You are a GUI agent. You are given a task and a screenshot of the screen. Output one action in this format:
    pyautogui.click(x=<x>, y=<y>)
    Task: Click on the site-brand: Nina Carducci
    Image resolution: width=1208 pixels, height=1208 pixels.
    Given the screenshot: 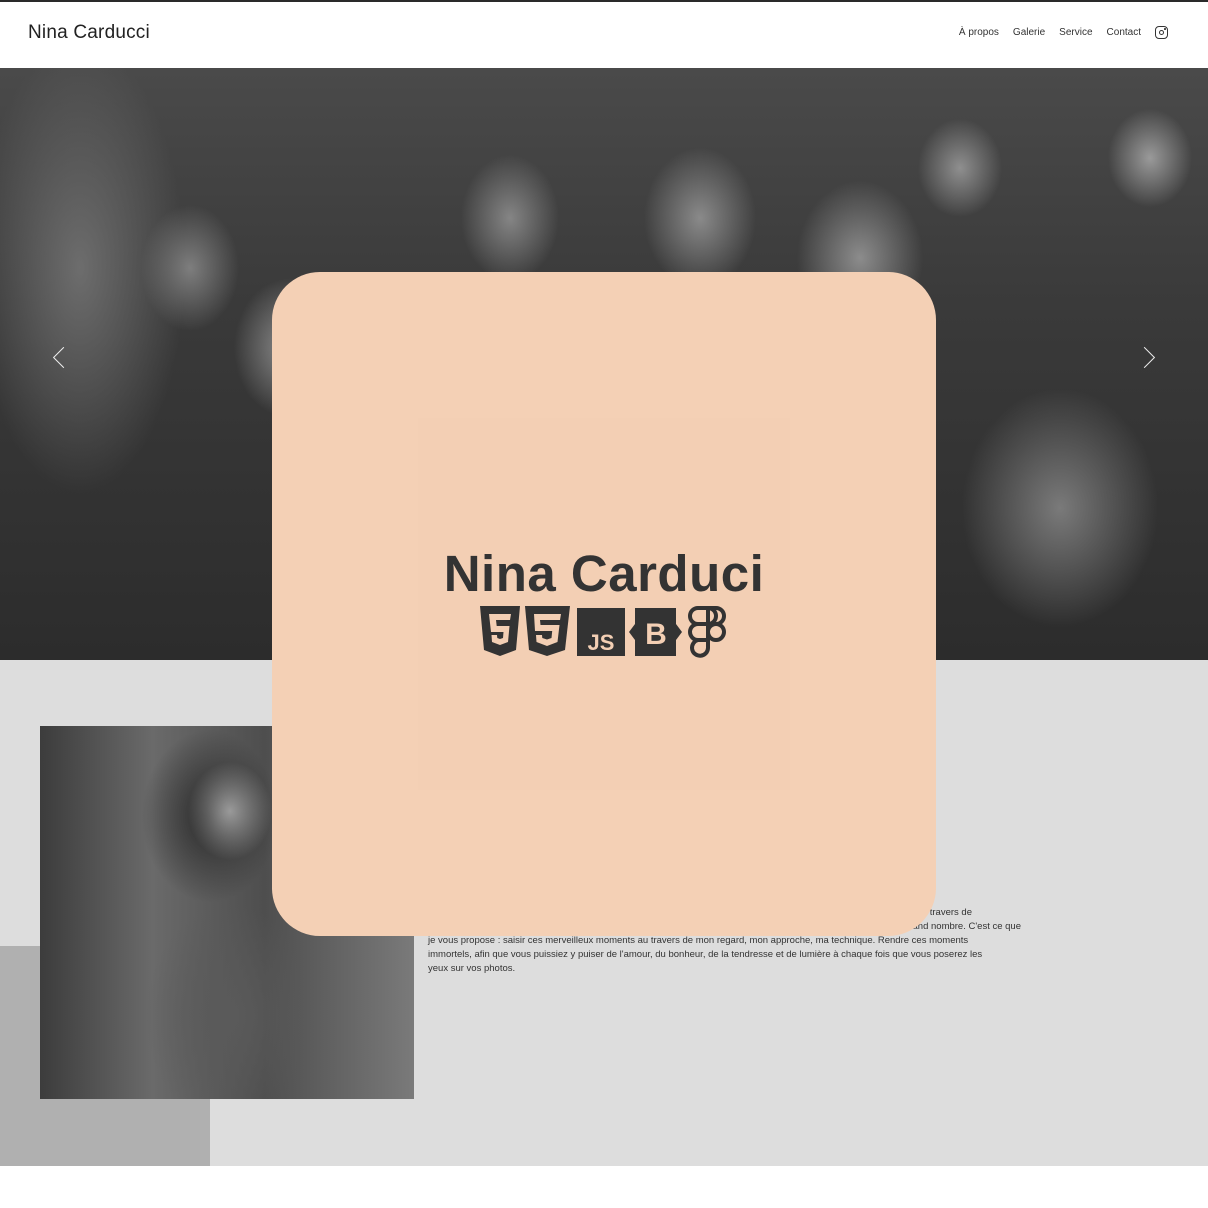 What is the action you would take?
    pyautogui.click(x=89, y=33)
    